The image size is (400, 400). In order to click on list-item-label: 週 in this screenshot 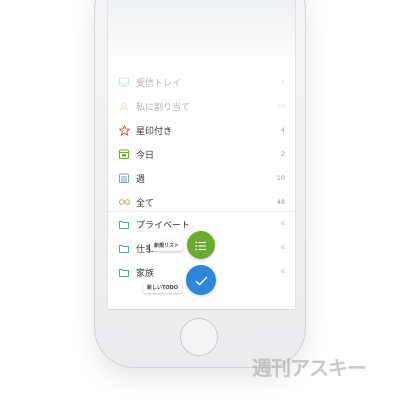, I will do `click(141, 179)`.